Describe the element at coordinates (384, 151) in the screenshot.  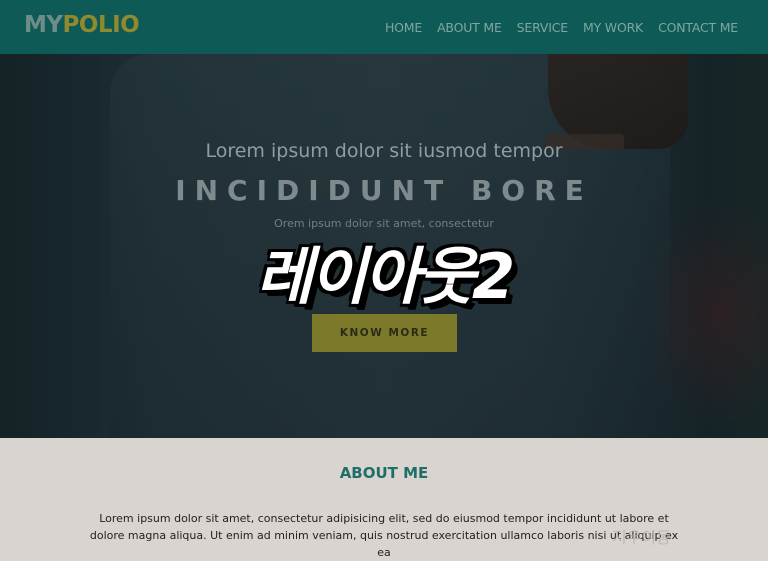
I see `hero-subtitle: Lorem ipsum dolor sit iusmod tempor` at that location.